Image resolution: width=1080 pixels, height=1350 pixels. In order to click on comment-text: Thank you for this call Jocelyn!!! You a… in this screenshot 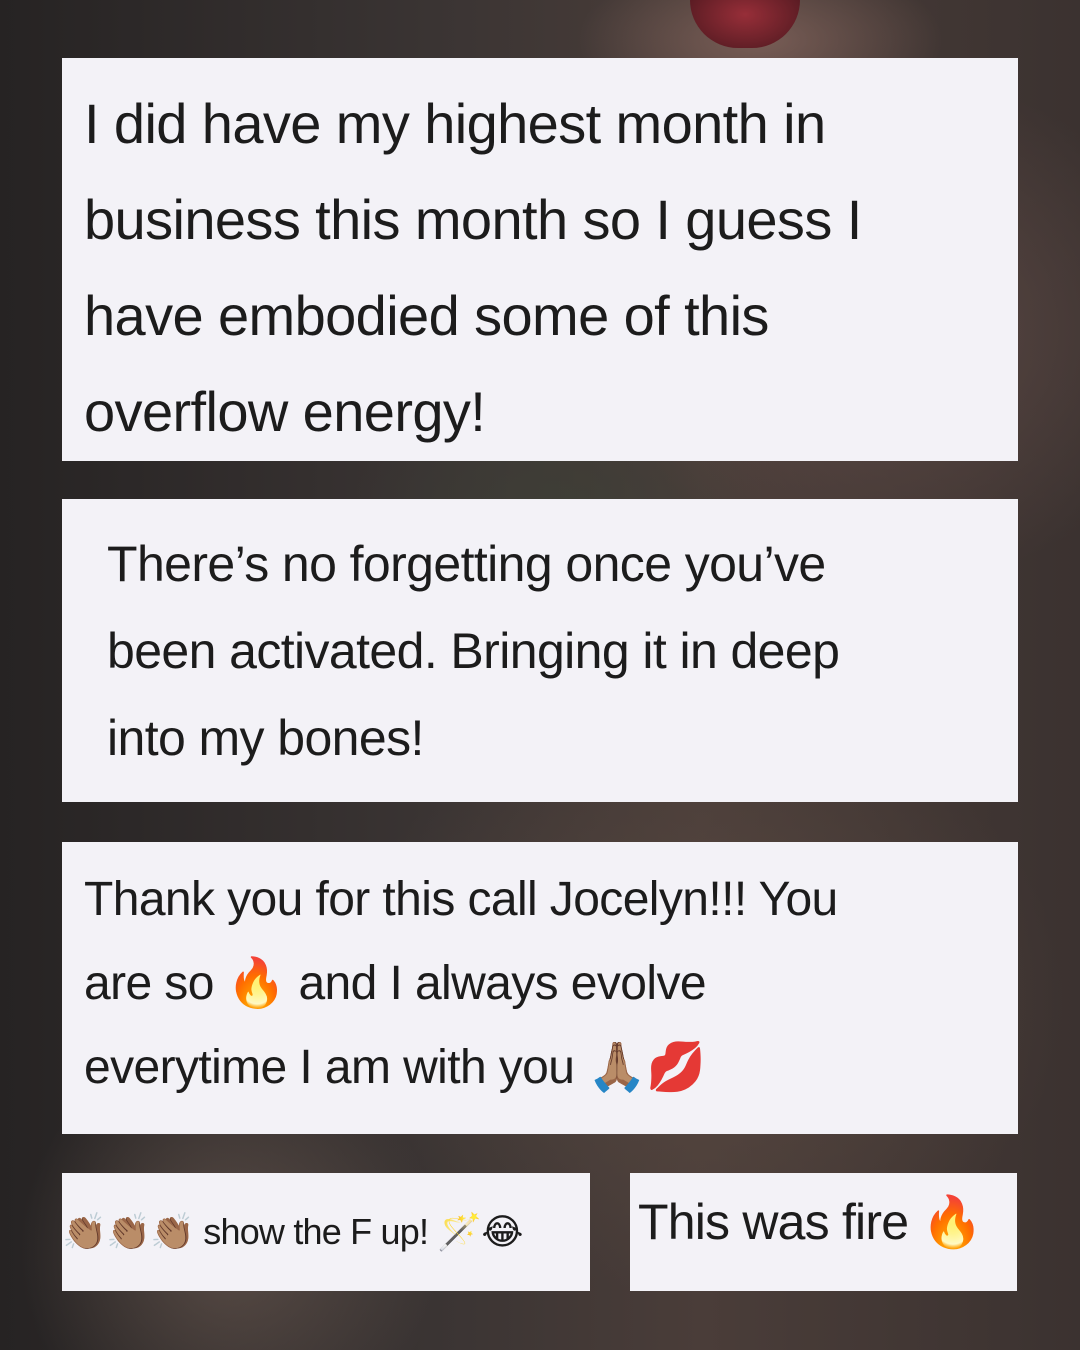, I will do `click(461, 983)`.